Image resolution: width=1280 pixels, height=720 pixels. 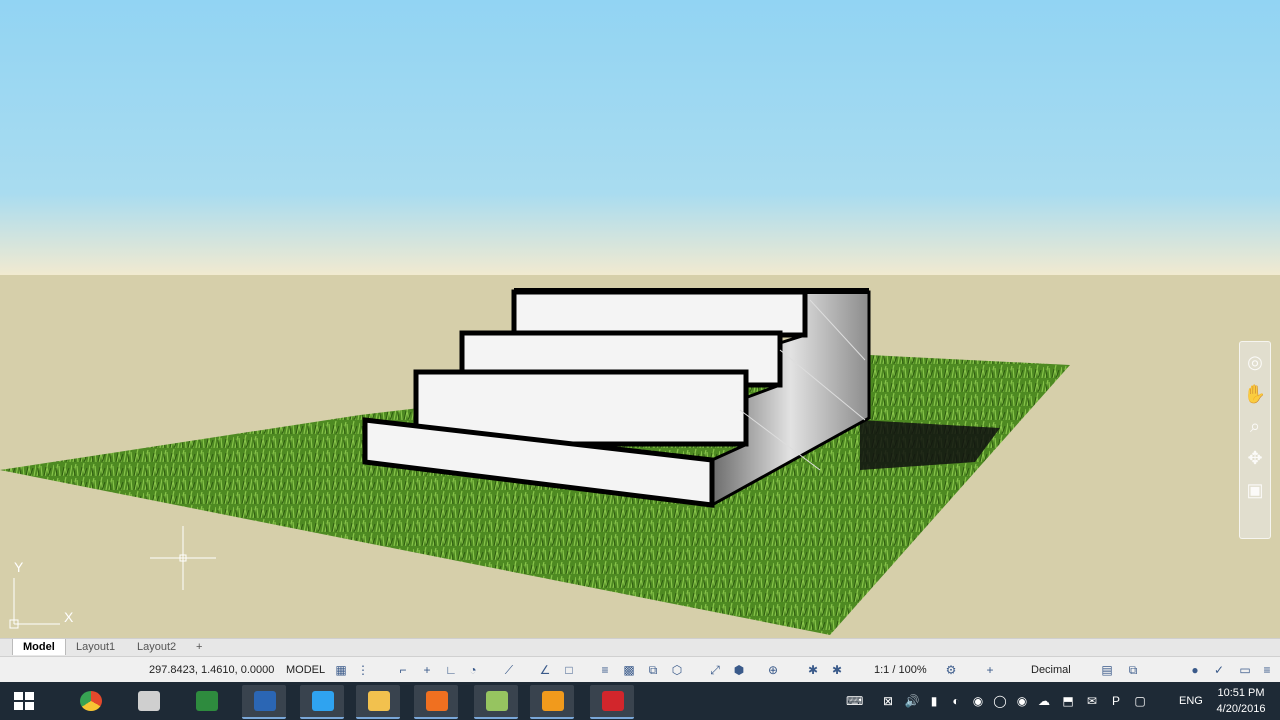 What do you see at coordinates (363, 670) in the screenshot?
I see `snap-icon: ⋮` at bounding box center [363, 670].